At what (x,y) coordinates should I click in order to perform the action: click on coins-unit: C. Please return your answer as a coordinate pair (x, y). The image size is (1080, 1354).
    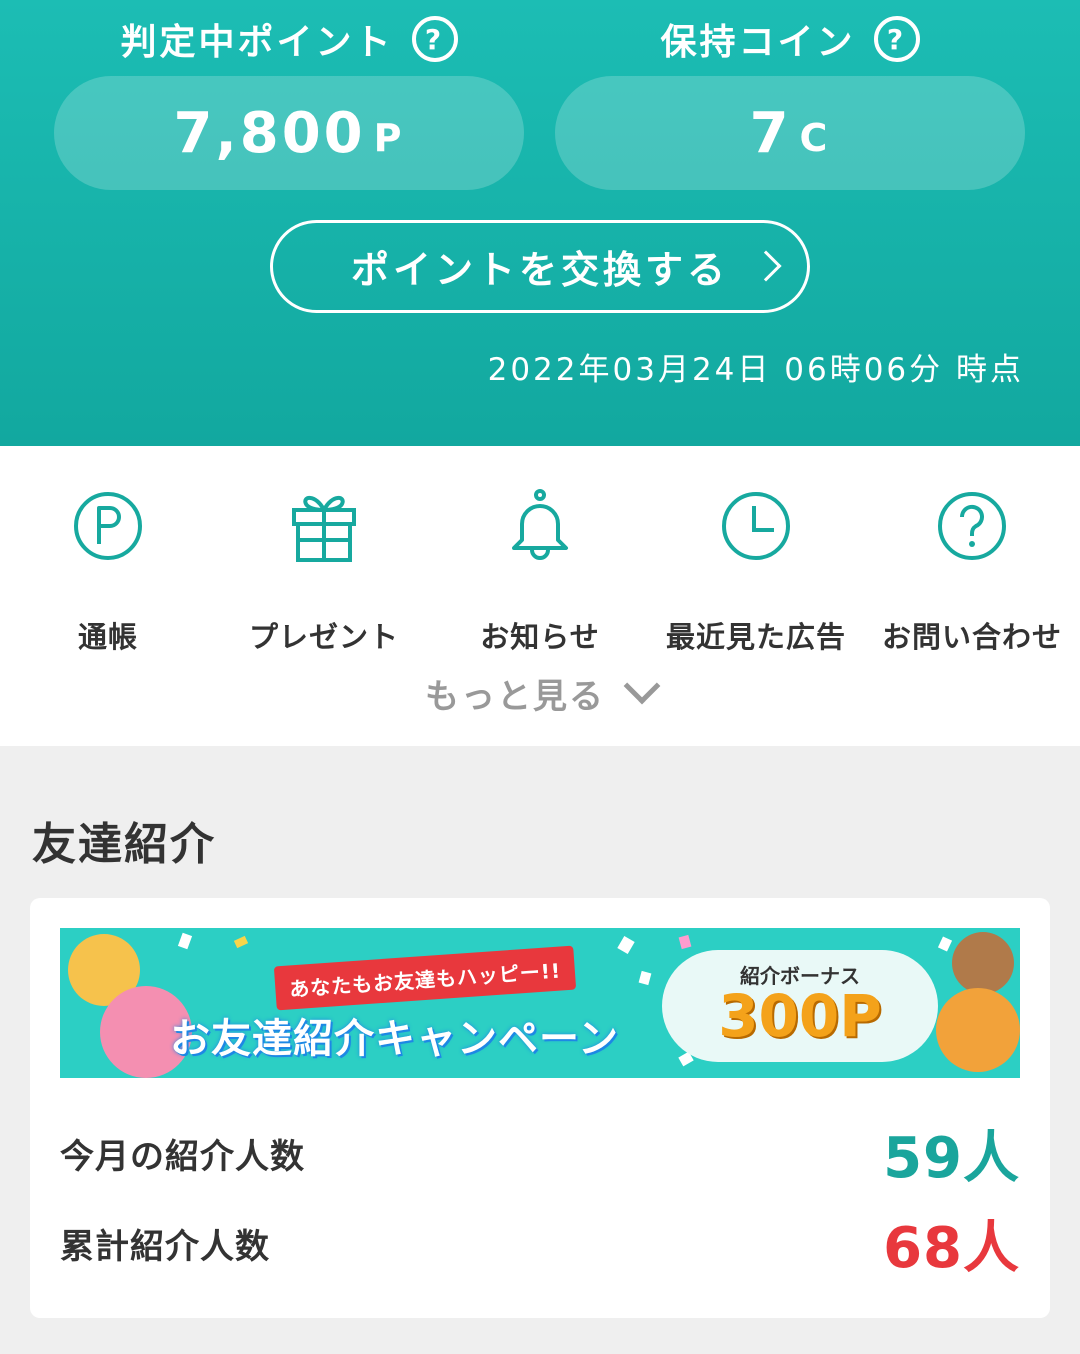
    Looking at the image, I should click on (815, 138).